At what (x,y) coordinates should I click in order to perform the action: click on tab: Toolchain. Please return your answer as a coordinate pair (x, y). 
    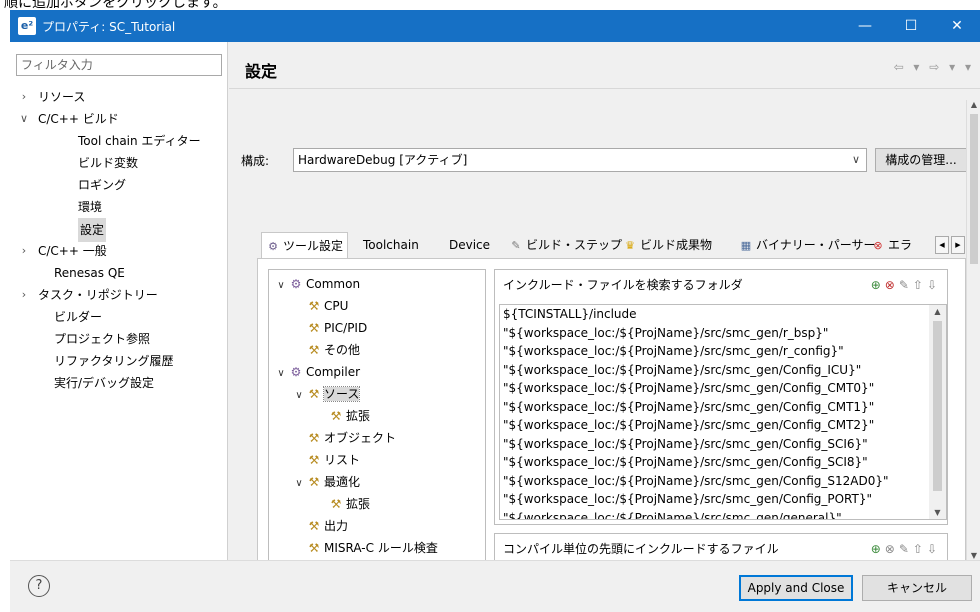
    Looking at the image, I should click on (391, 246).